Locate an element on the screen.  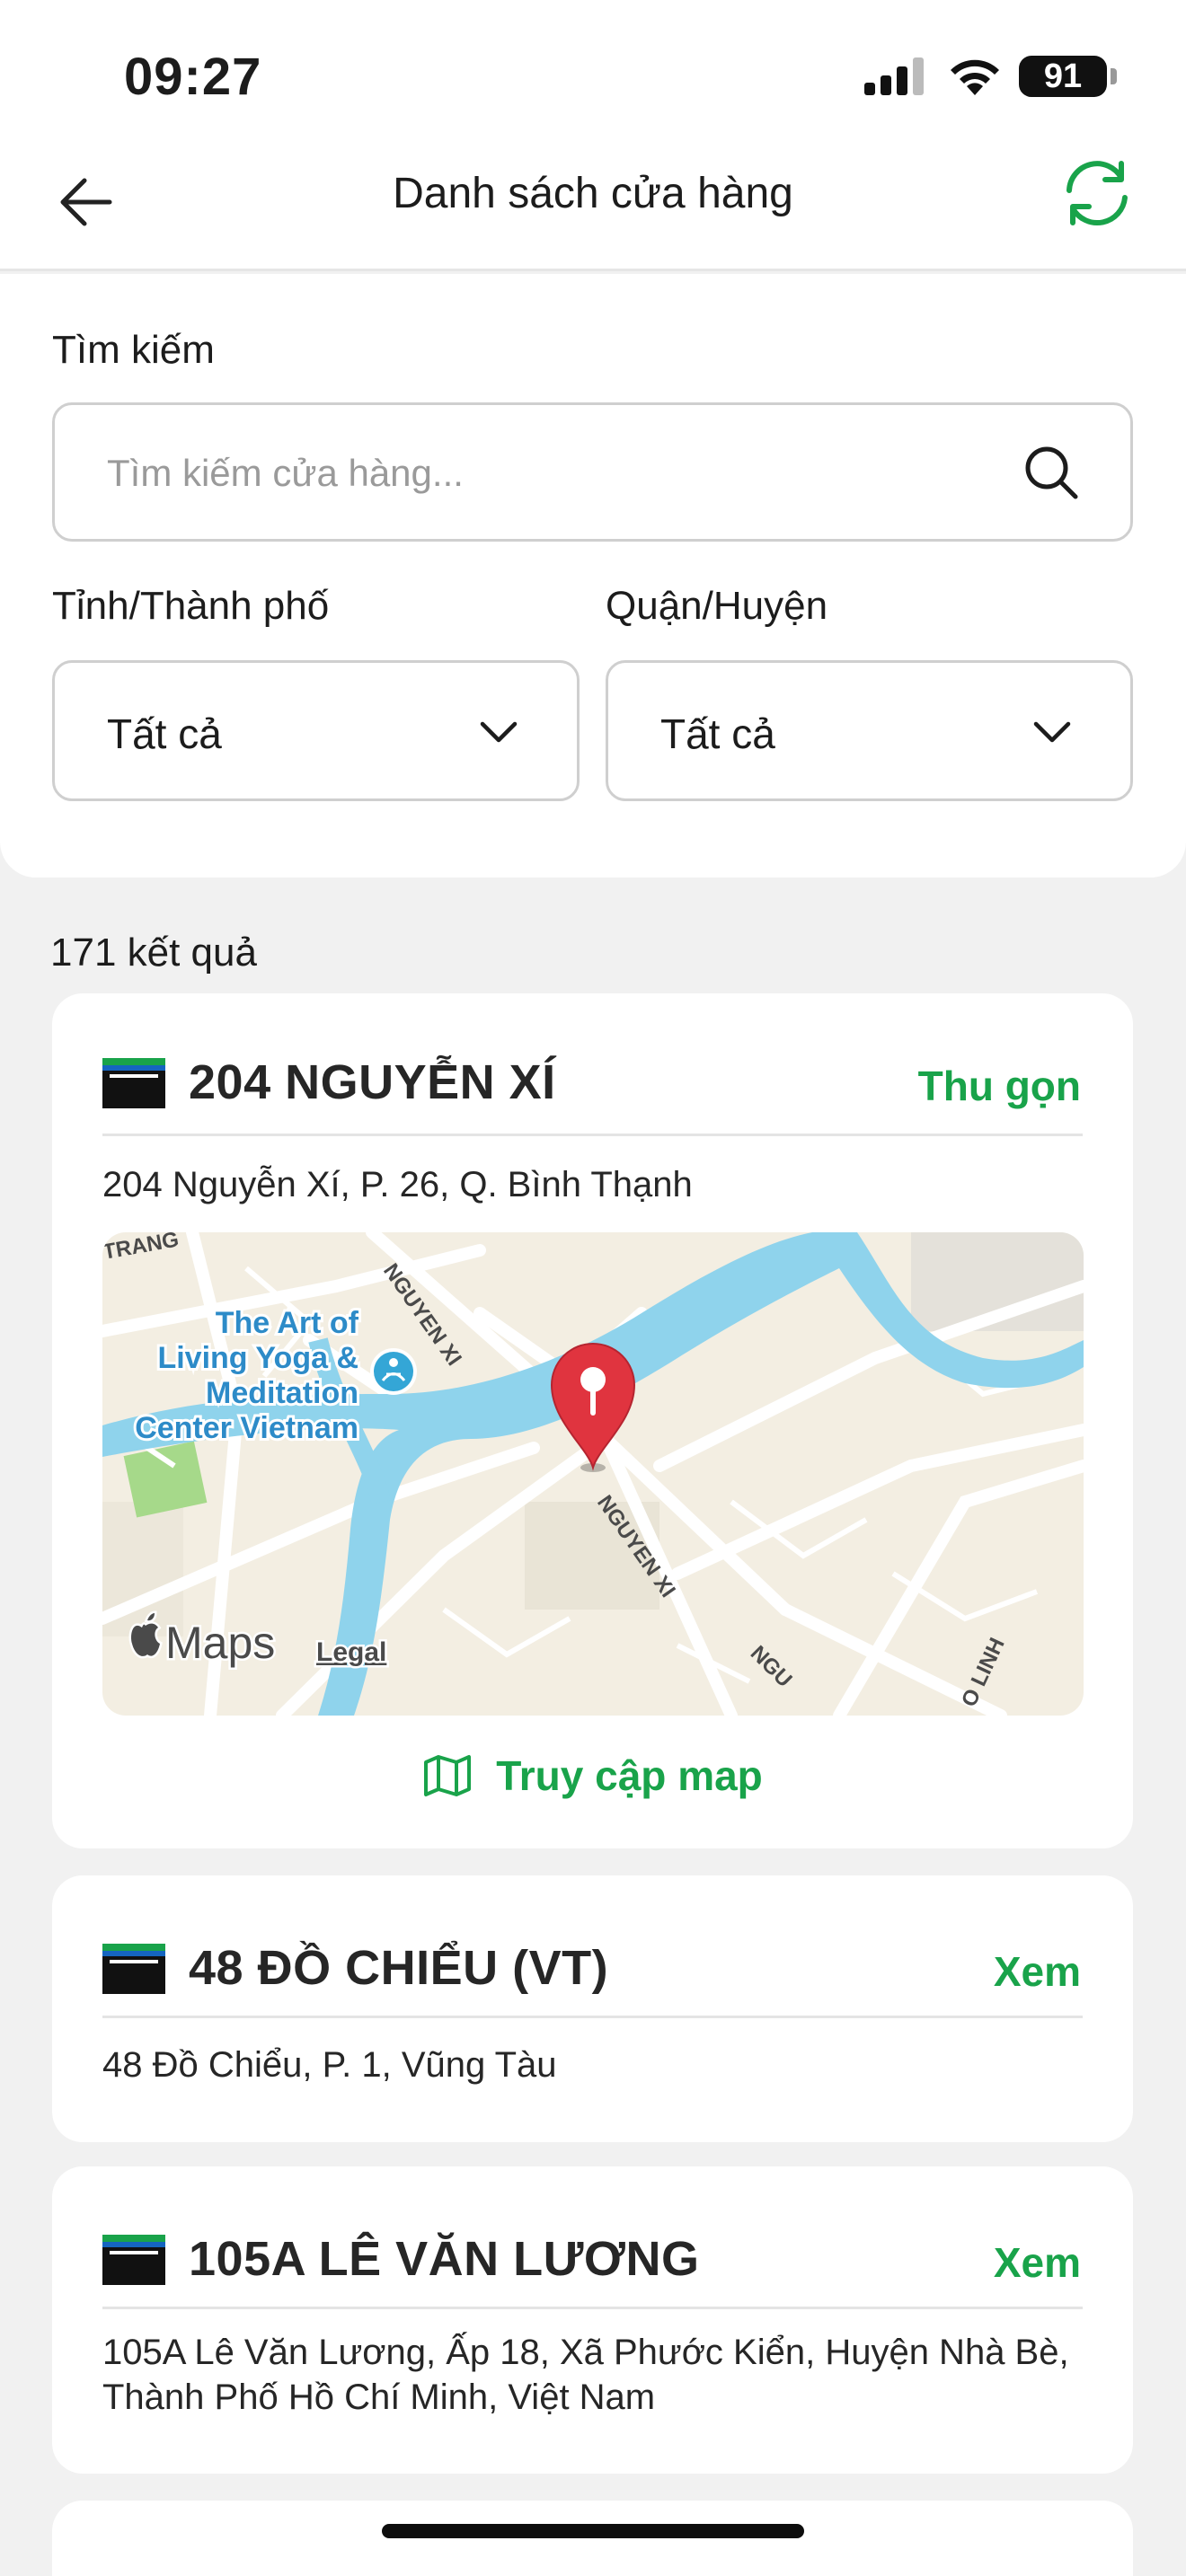
open-map-label: Truy cập map is located at coordinates (629, 1775).